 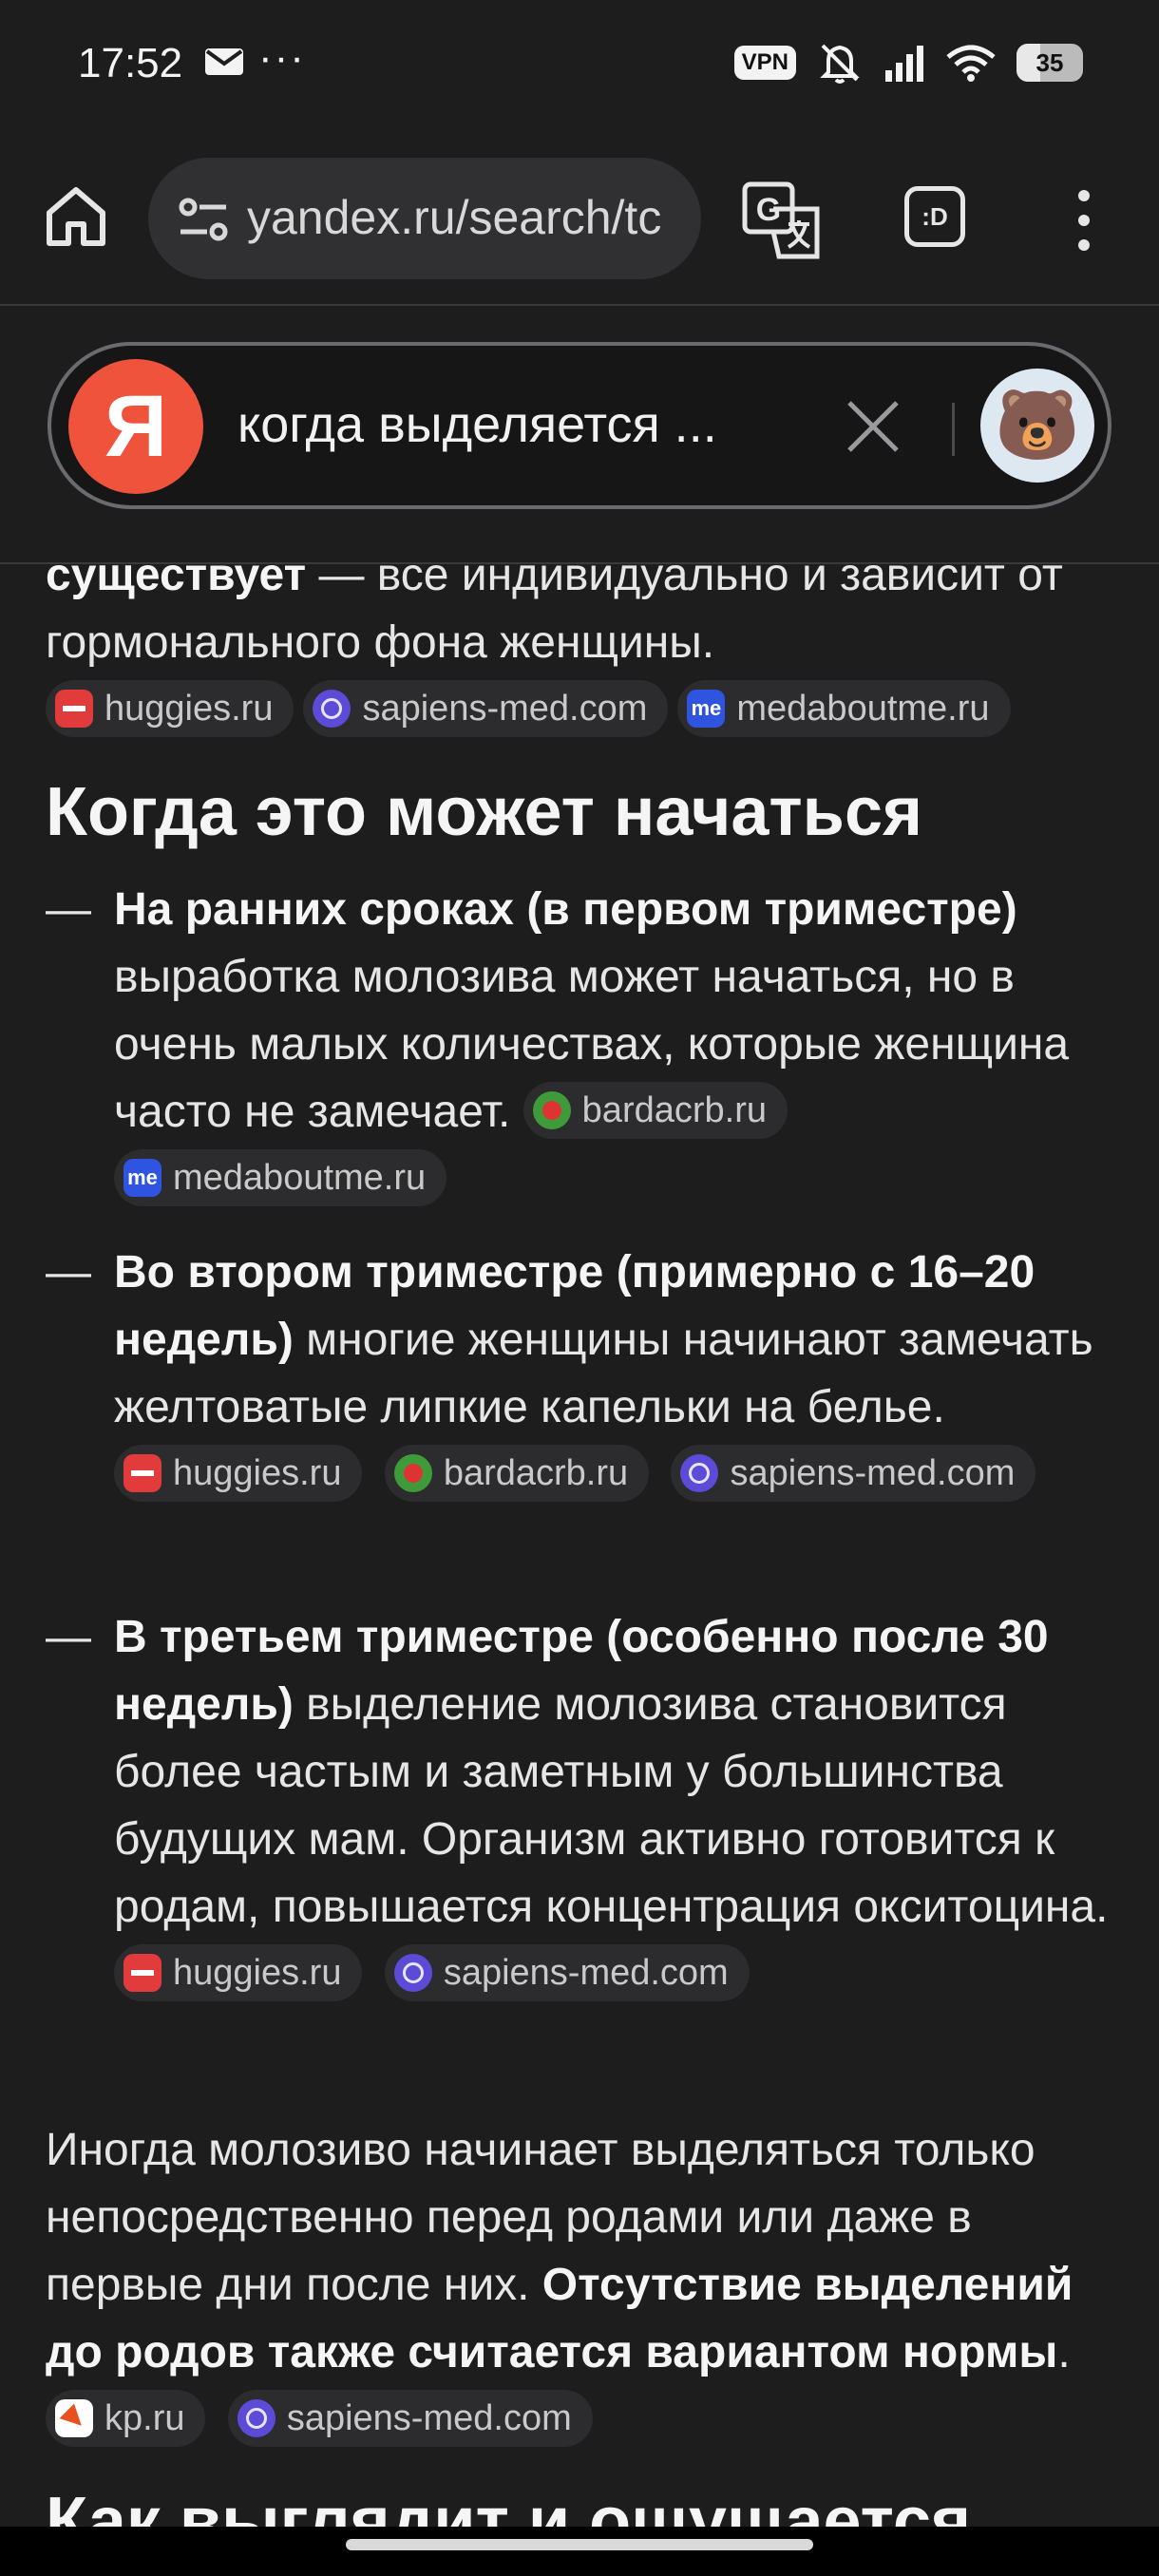 I want to click on avatar: 🐻, so click(x=1037, y=426).